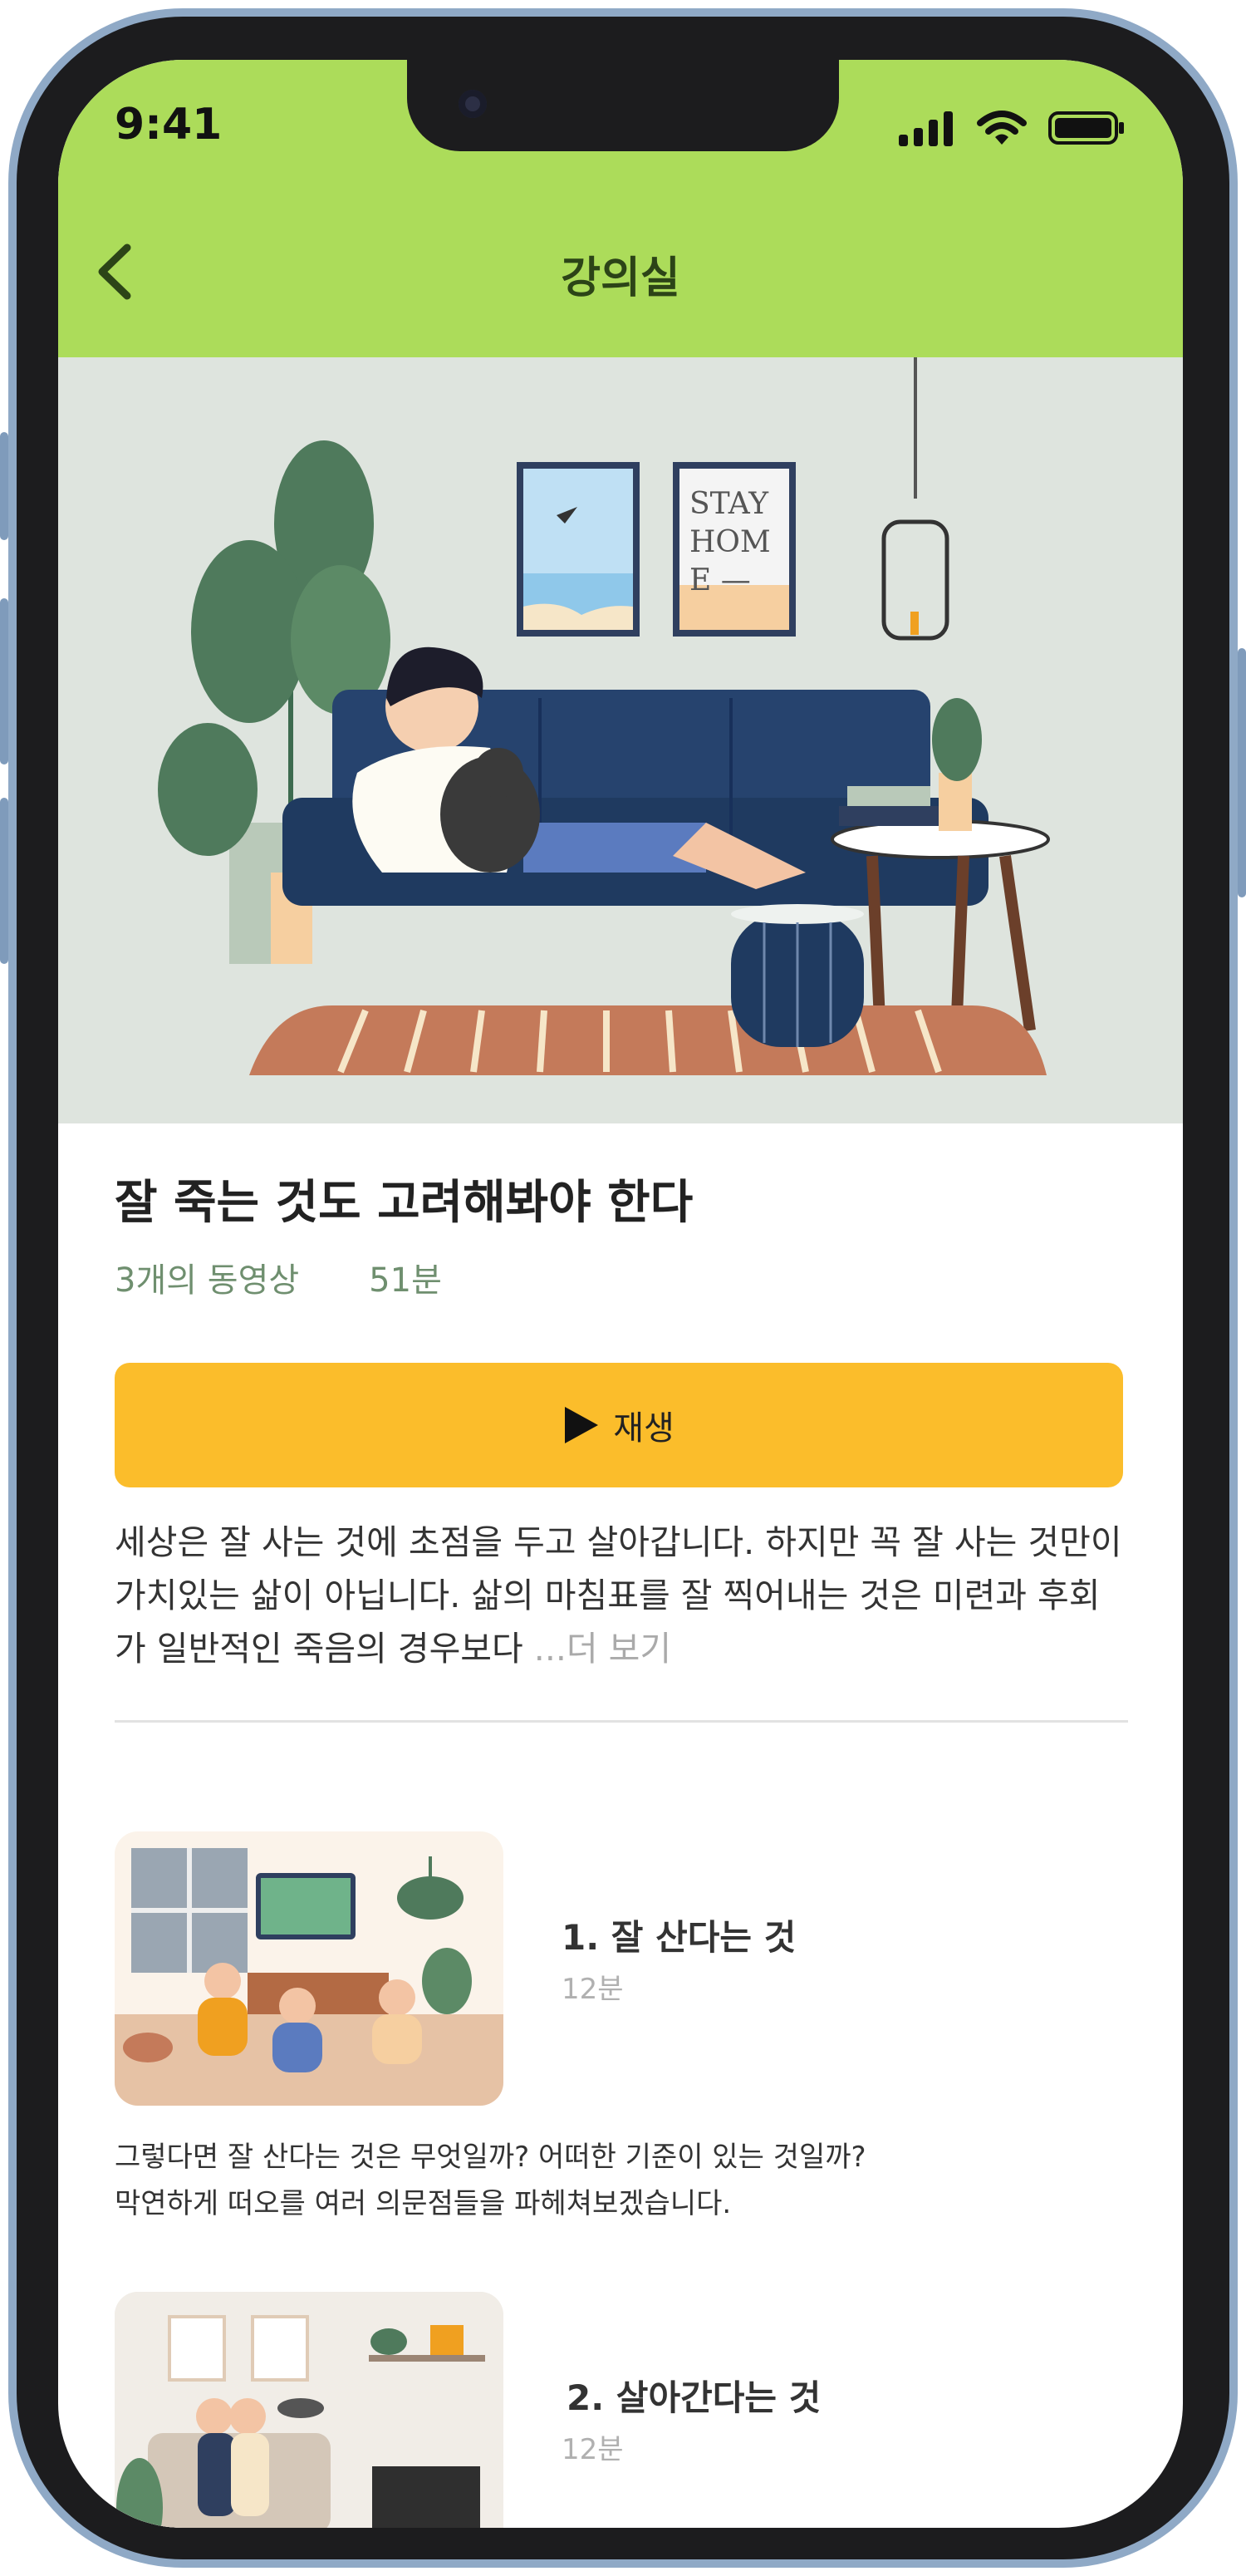  I want to click on pouf, so click(797, 976).